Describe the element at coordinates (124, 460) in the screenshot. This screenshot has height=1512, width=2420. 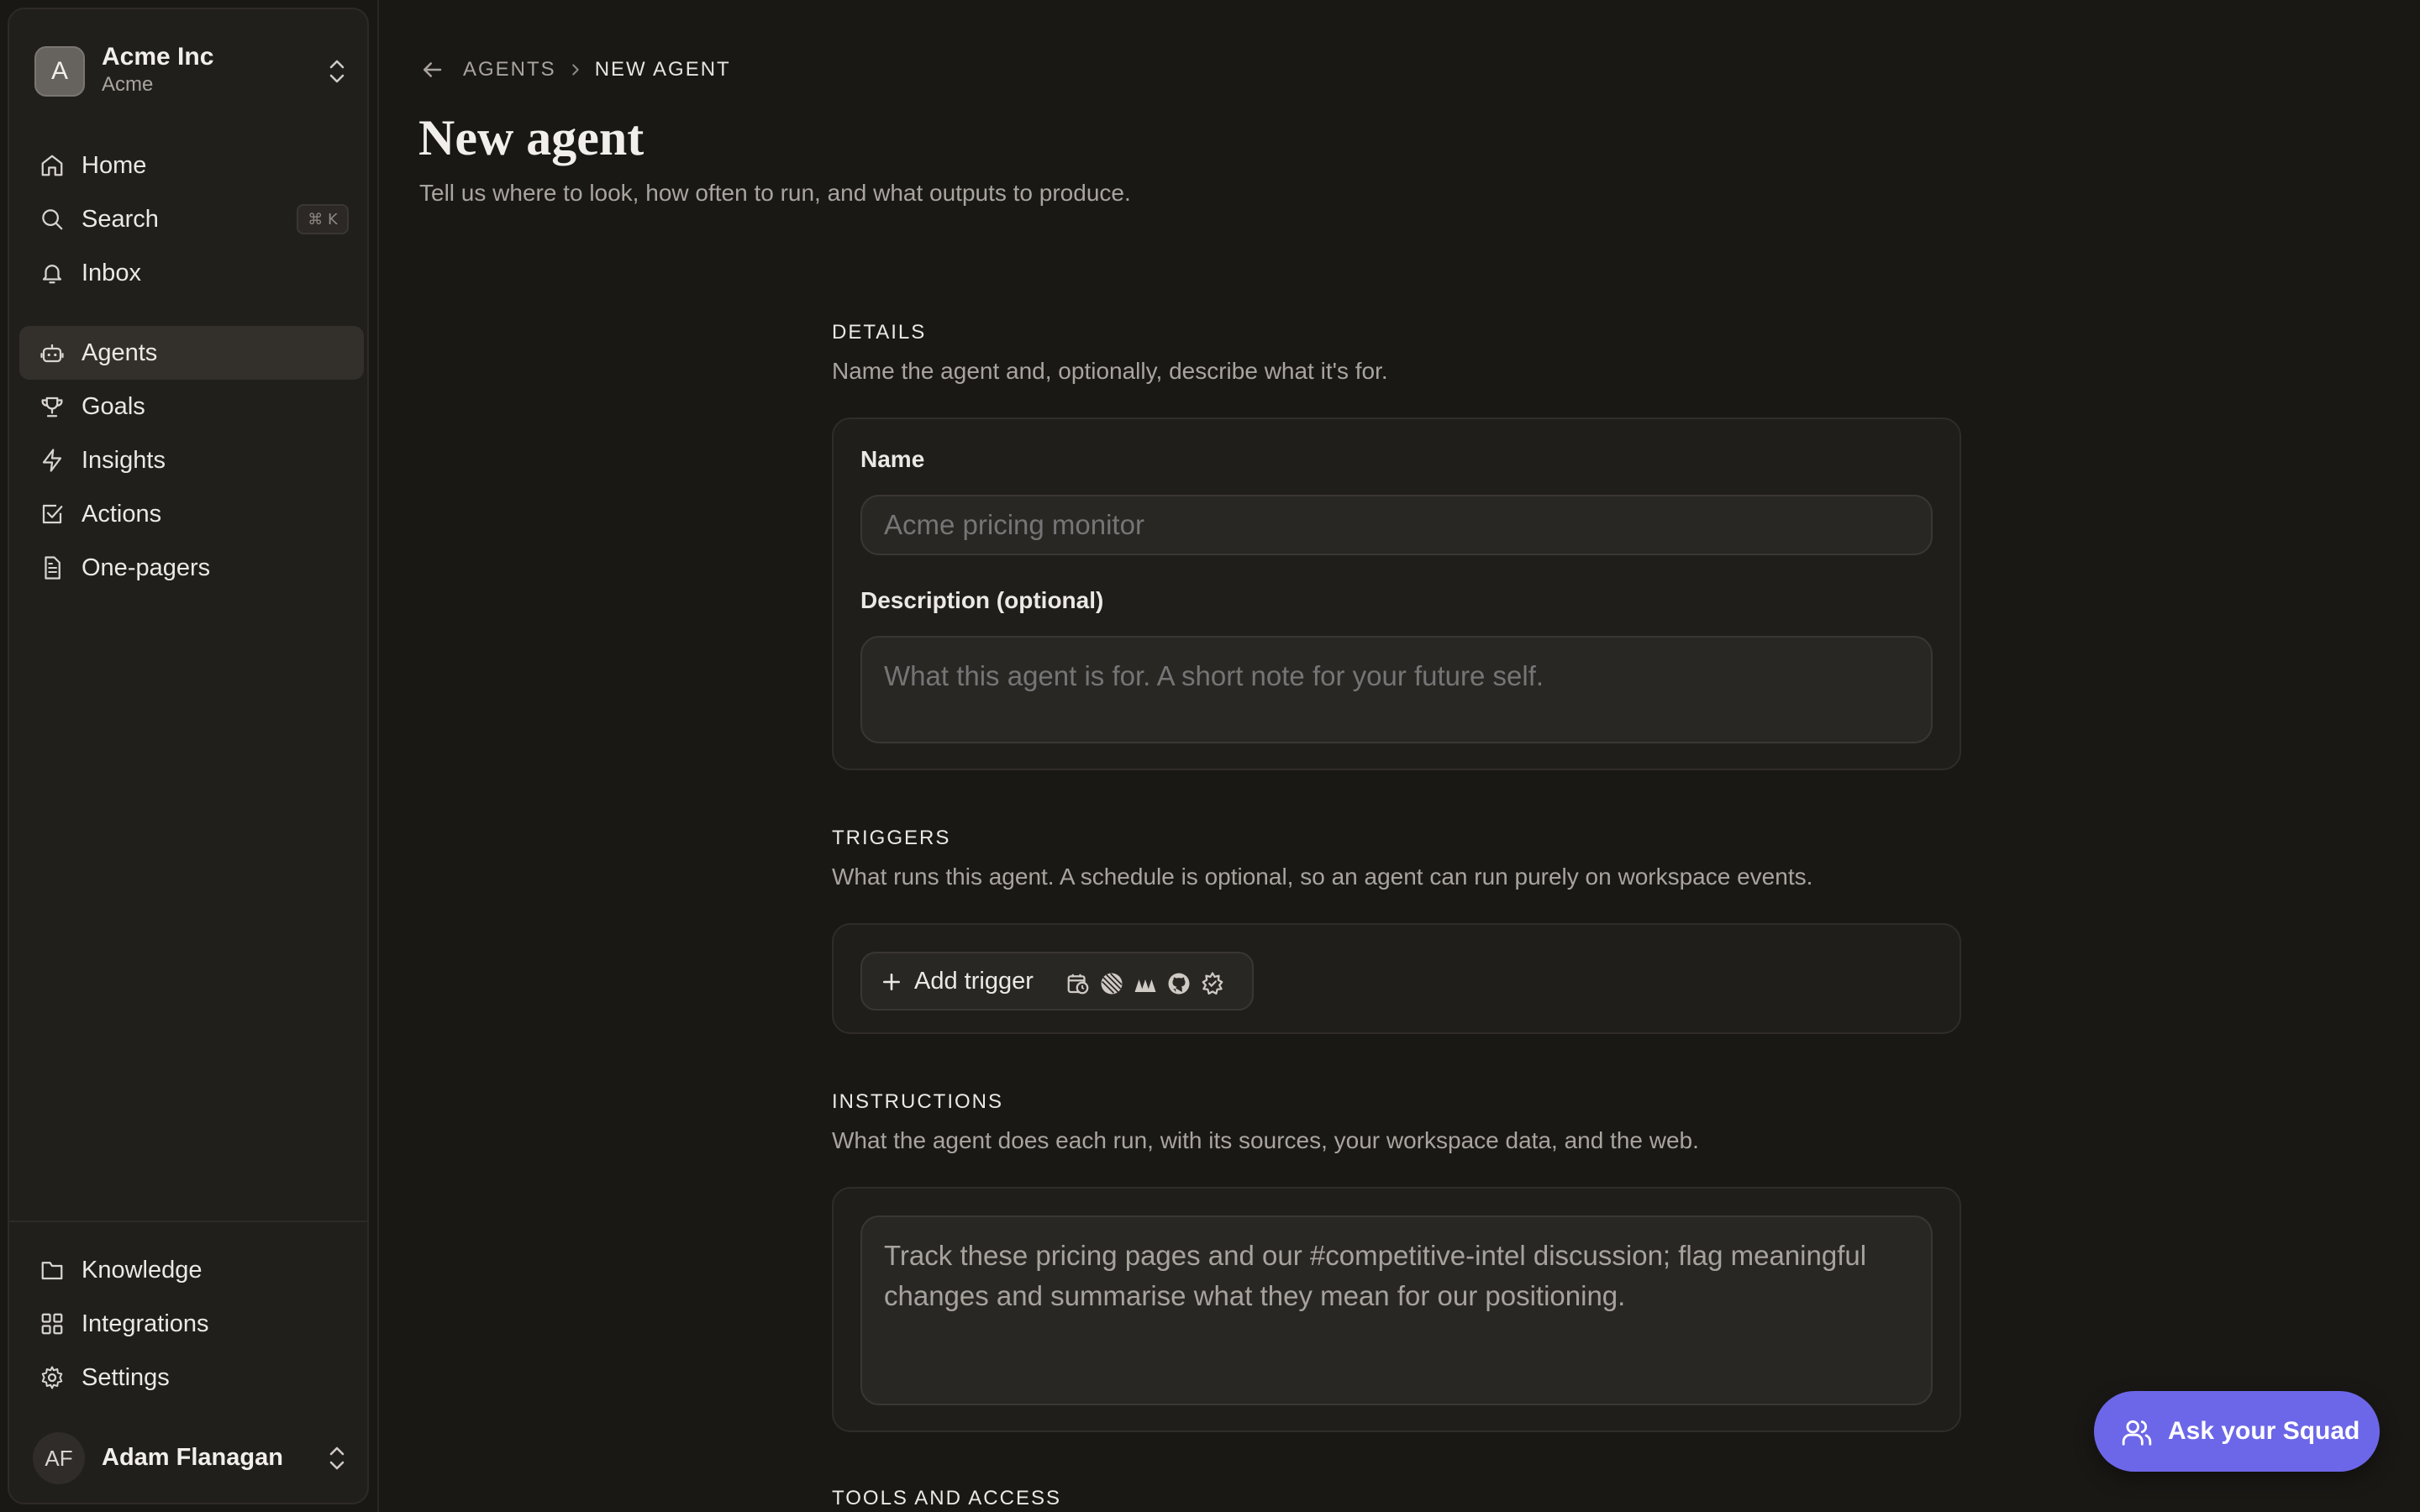
I see `sidebar-item-label: Insights` at that location.